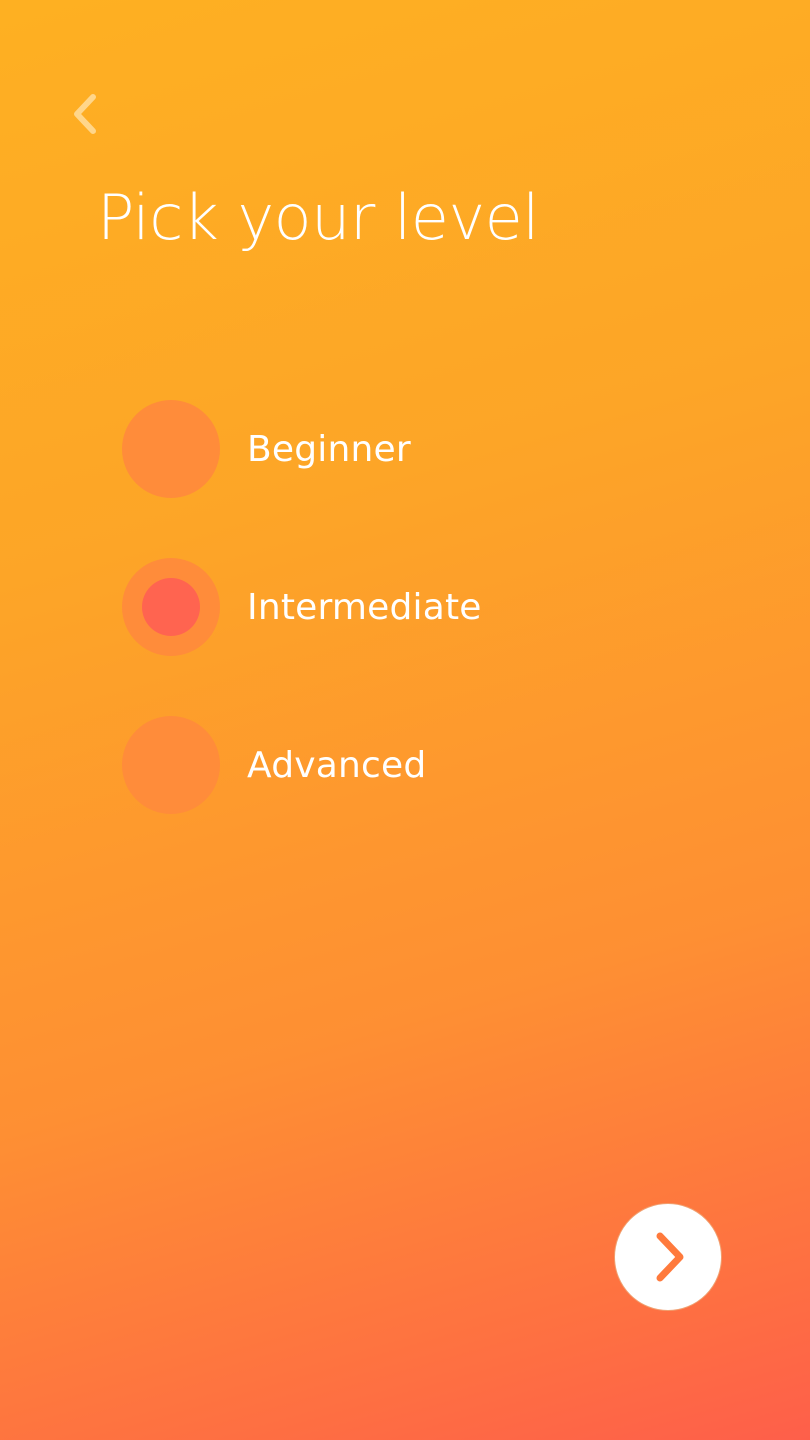 This screenshot has width=810, height=1440. What do you see at coordinates (318, 217) in the screenshot?
I see `page-title: Pick your level` at bounding box center [318, 217].